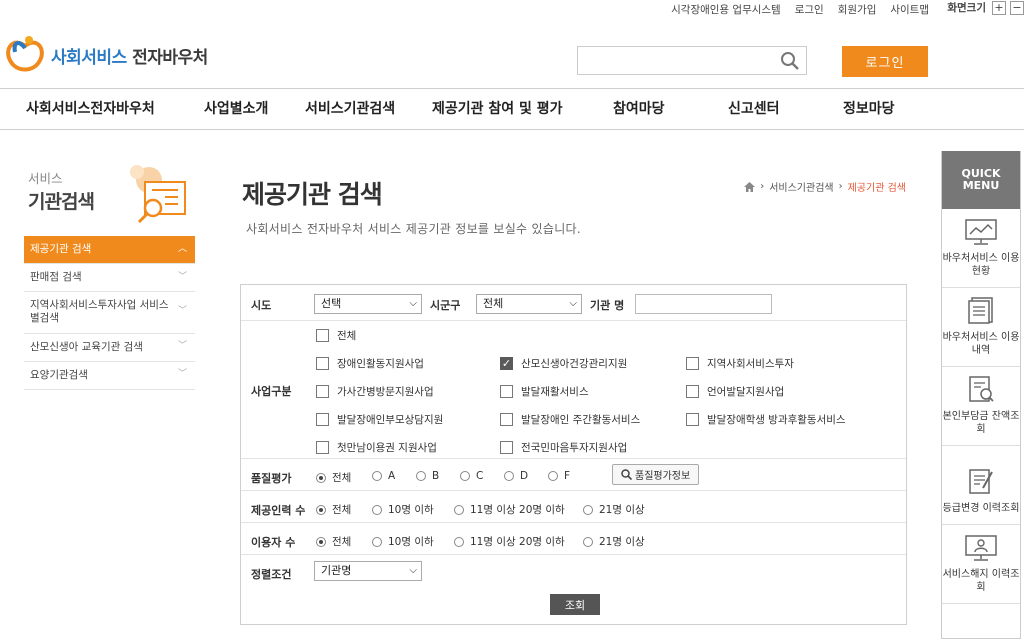  What do you see at coordinates (639, 109) in the screenshot?
I see `nav-item-community: 참여마당` at bounding box center [639, 109].